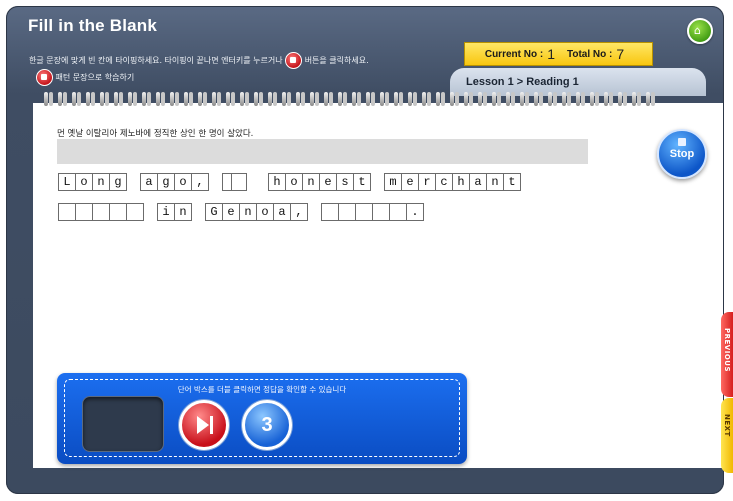 This screenshot has width=733, height=501. What do you see at coordinates (362, 182) in the screenshot?
I see `letter-cell: t` at bounding box center [362, 182].